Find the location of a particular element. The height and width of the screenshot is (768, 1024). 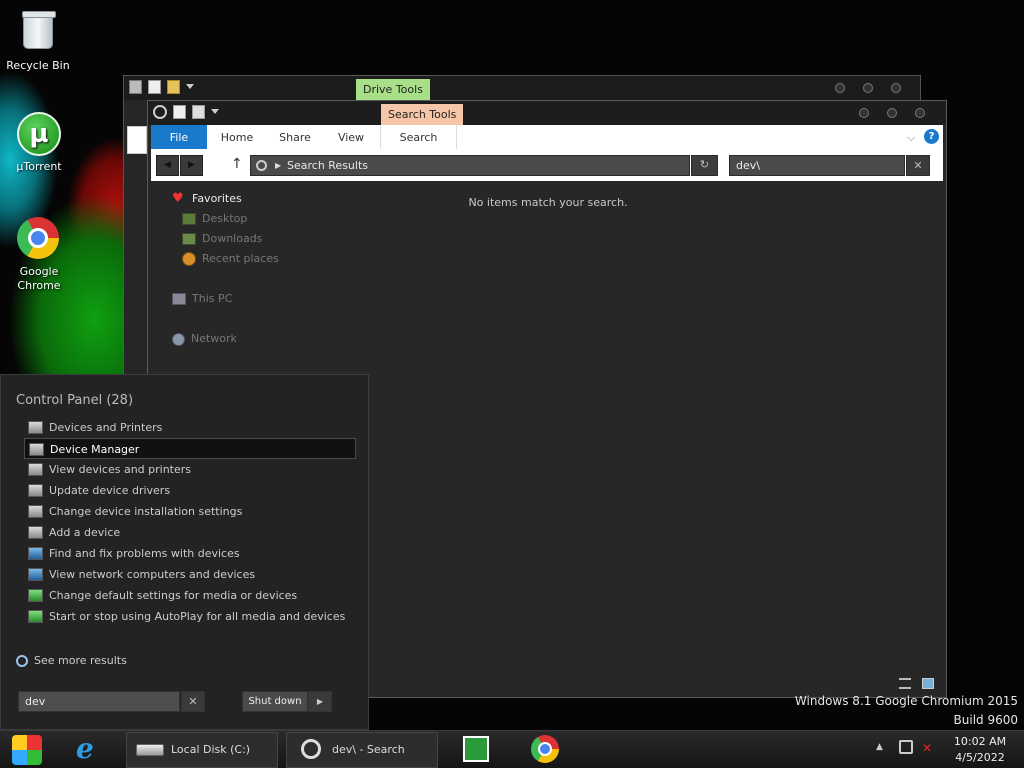

up-arrow-icon: ↑ is located at coordinates (237, 164).